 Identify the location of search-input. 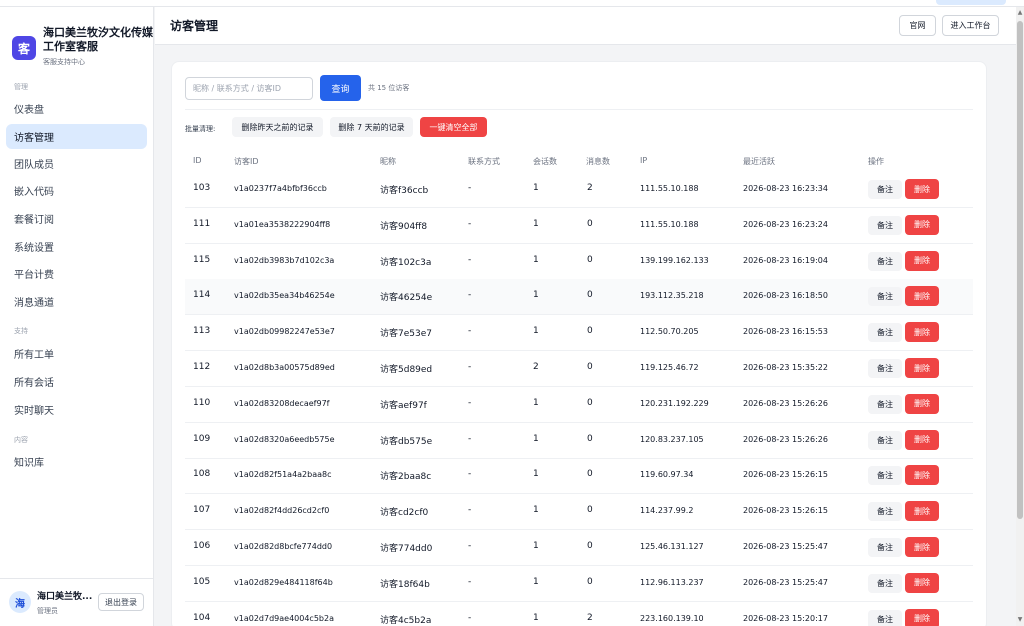
(249, 88).